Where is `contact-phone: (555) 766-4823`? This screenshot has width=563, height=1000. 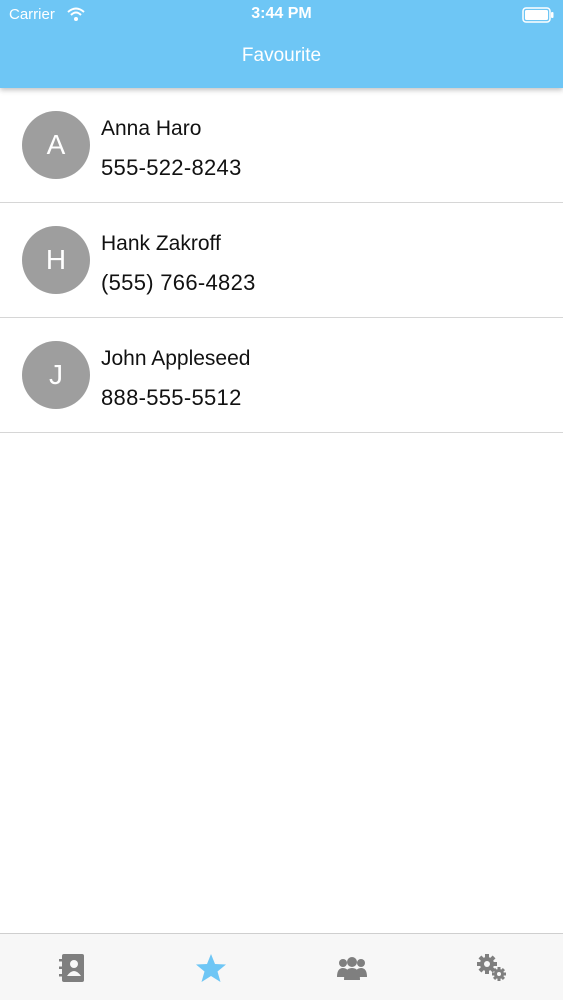
contact-phone: (555) 766-4823 is located at coordinates (178, 282).